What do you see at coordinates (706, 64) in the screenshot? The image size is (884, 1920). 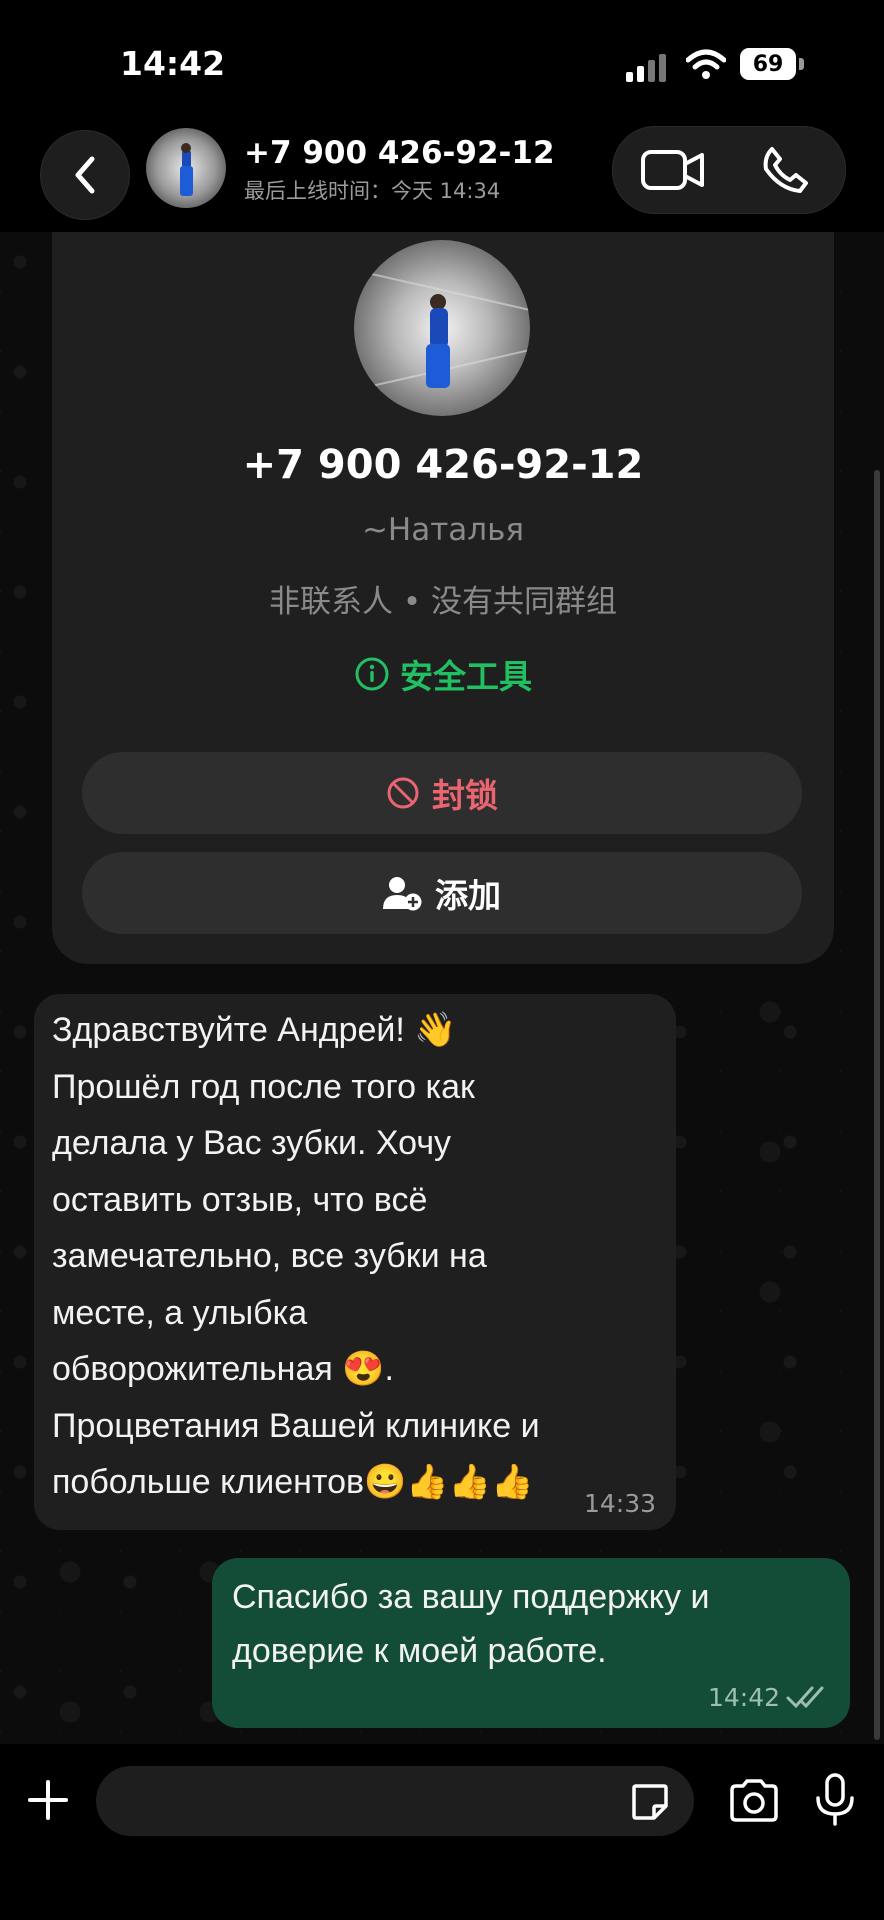 I see `wifi-icon` at bounding box center [706, 64].